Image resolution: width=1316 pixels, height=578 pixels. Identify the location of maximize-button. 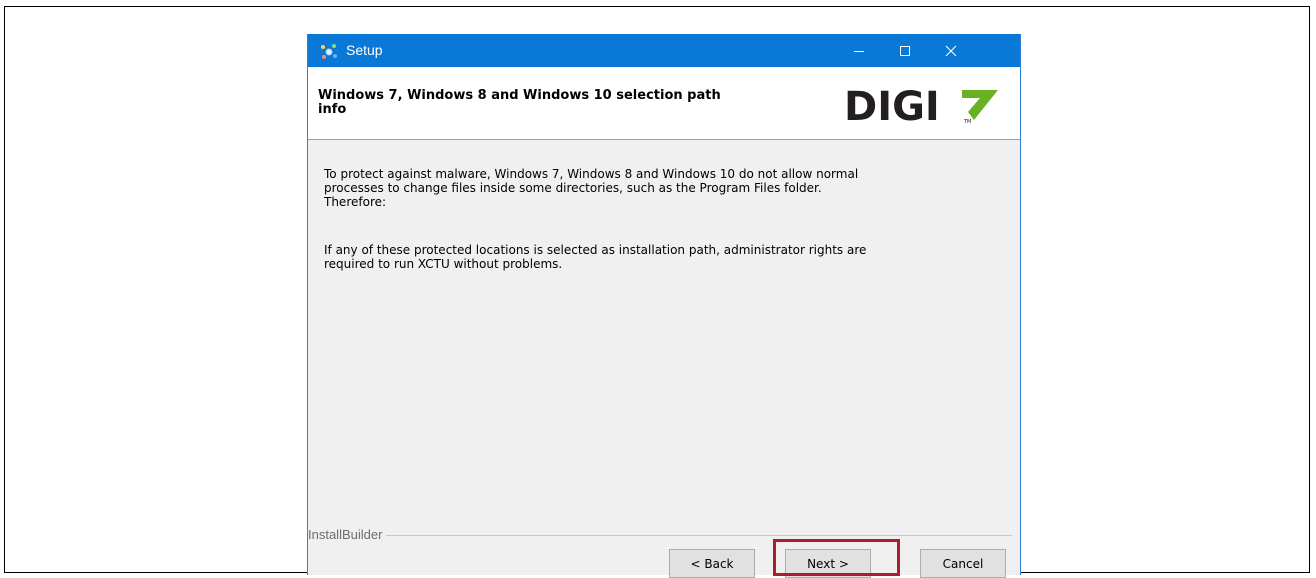
(905, 50).